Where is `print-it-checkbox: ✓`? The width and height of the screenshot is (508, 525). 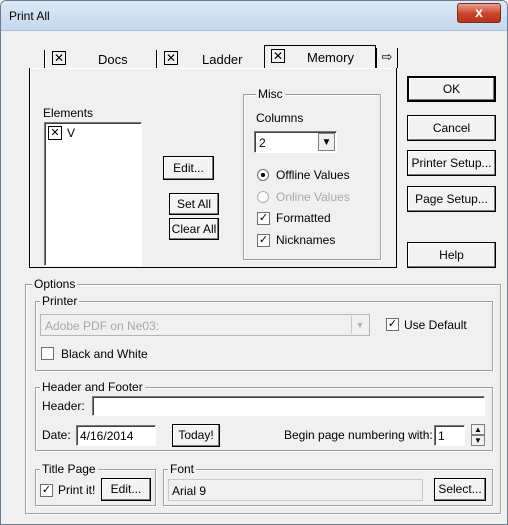
print-it-checkbox: ✓ is located at coordinates (46, 490).